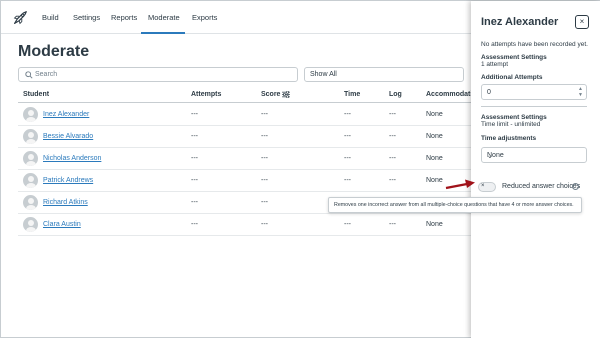 This screenshot has height=338, width=600. Describe the element at coordinates (50, 17) in the screenshot. I see `tab-build: Build` at that location.